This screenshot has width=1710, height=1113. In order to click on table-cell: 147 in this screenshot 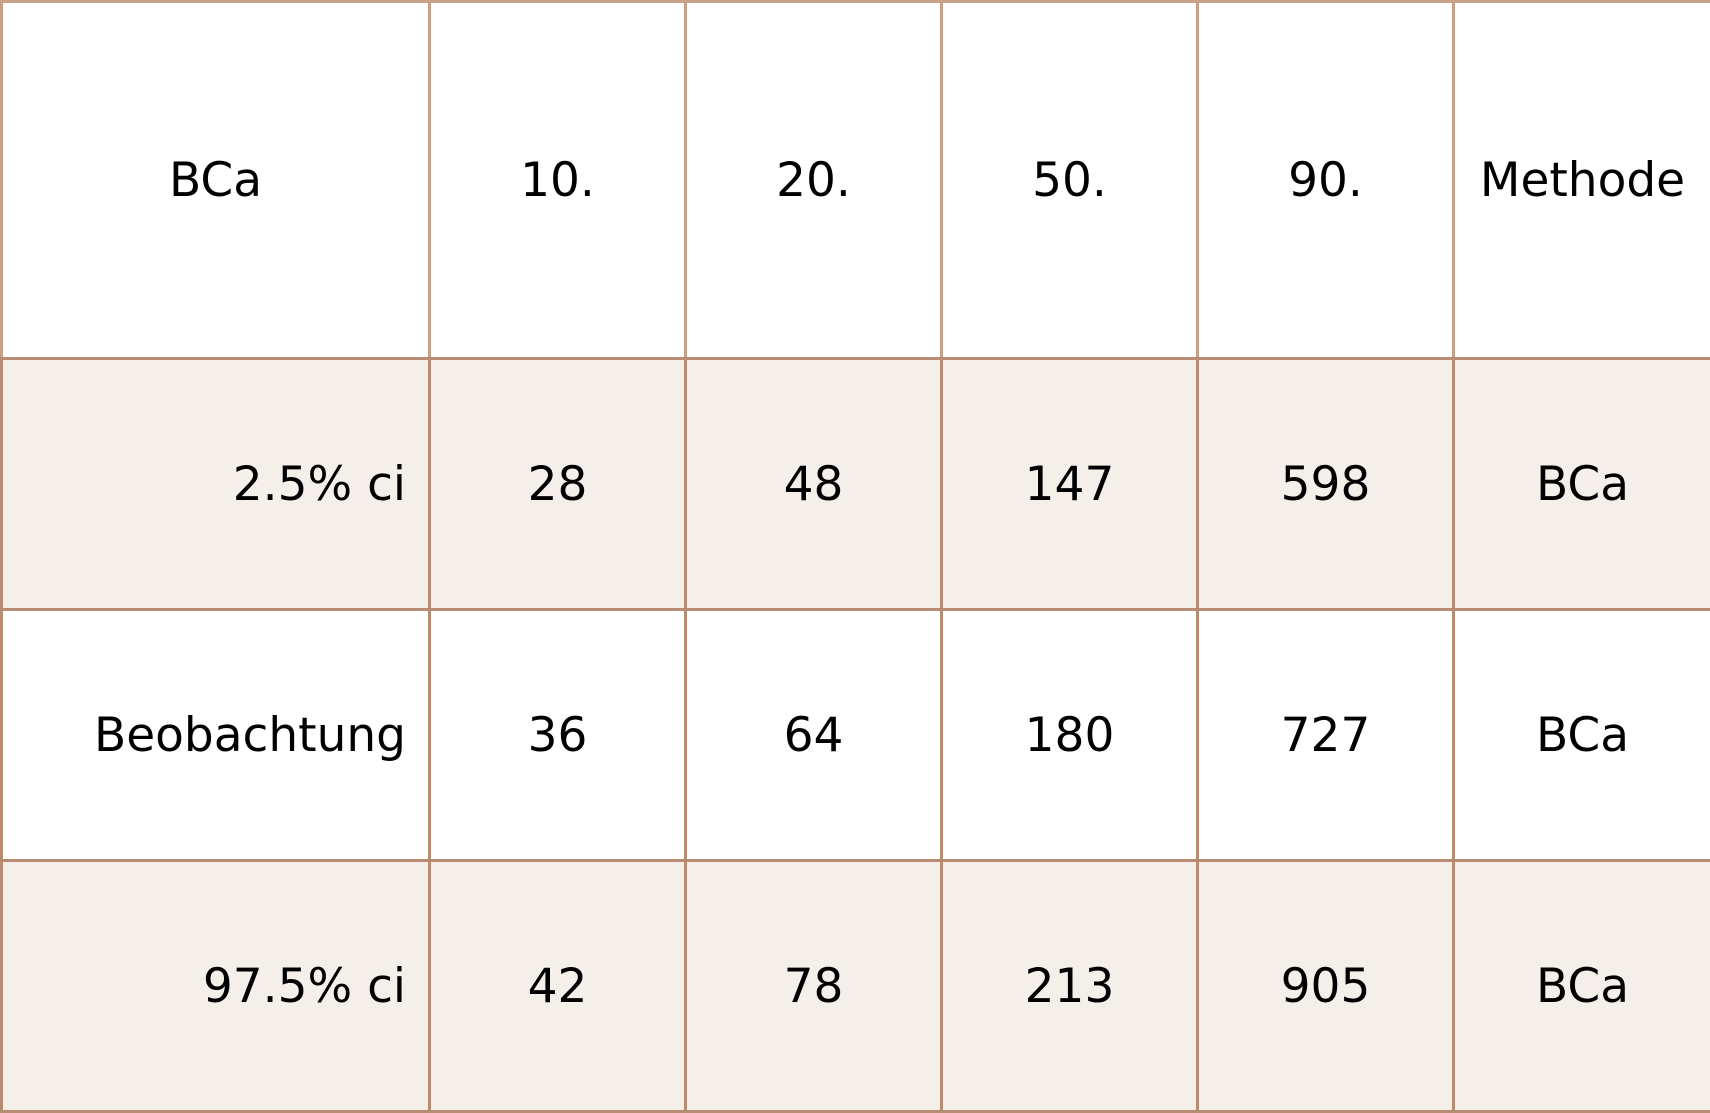, I will do `click(1070, 484)`.